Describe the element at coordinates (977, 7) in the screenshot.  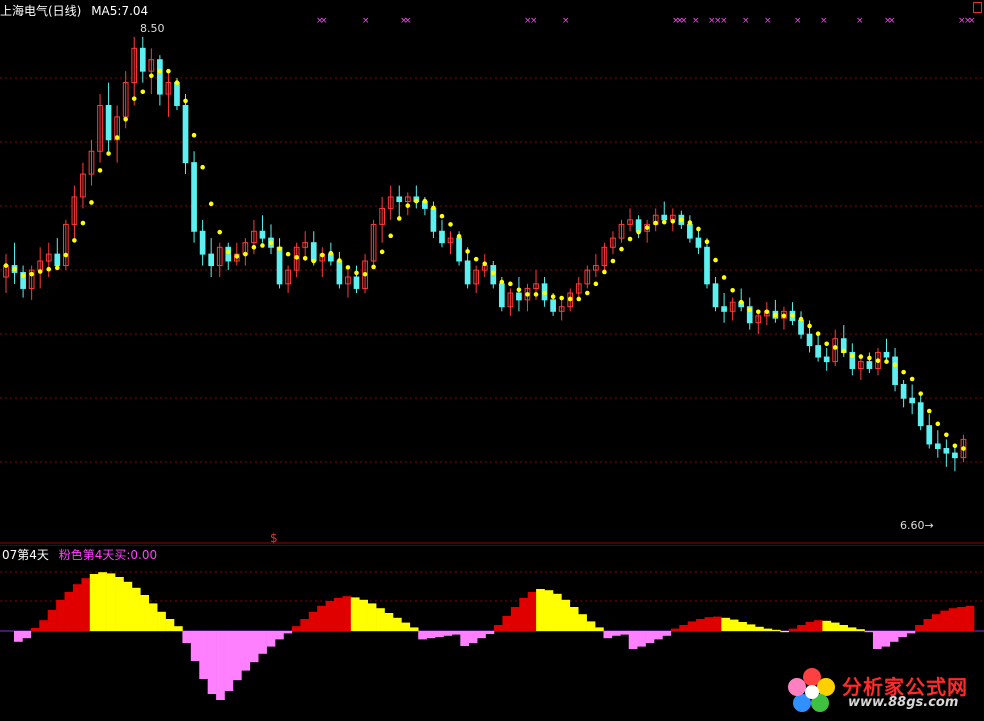
I see `expand-box-icon` at that location.